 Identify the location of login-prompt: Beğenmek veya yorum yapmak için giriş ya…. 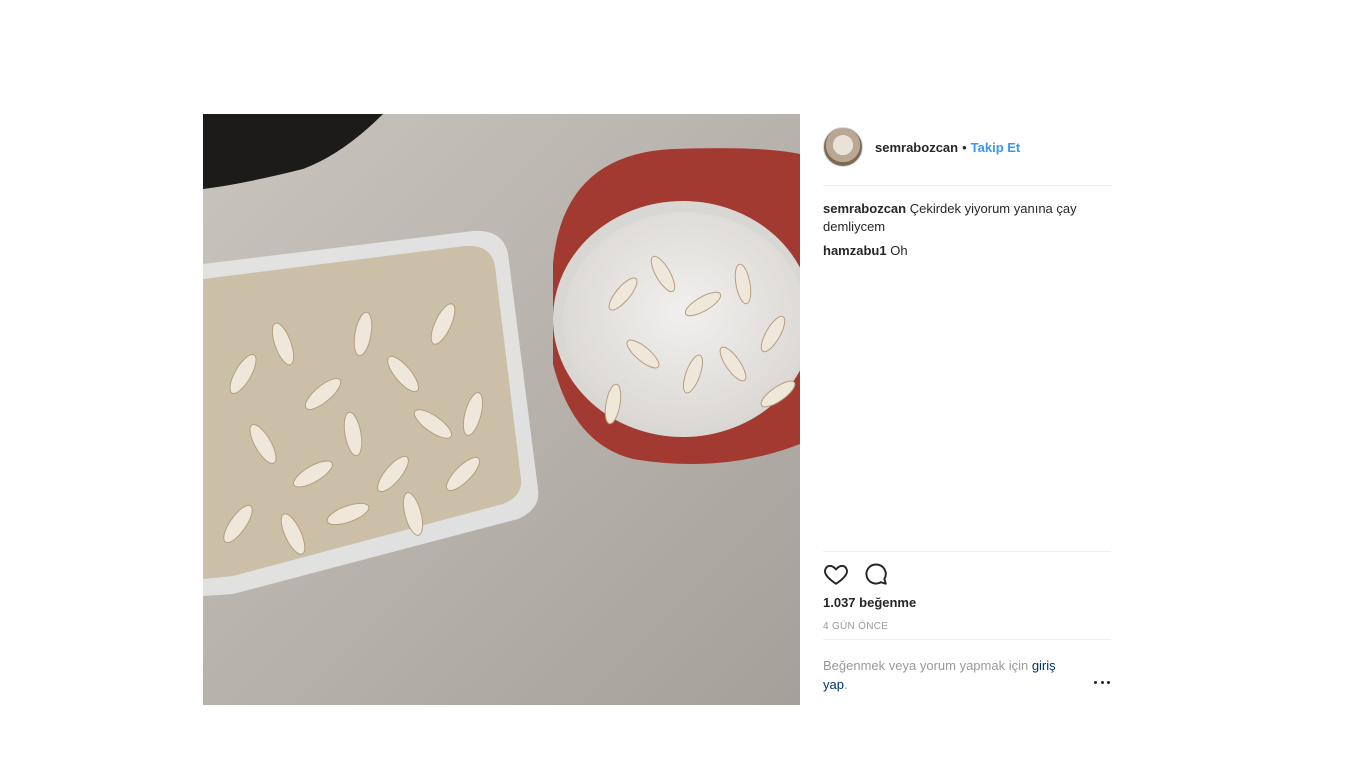
(953, 675).